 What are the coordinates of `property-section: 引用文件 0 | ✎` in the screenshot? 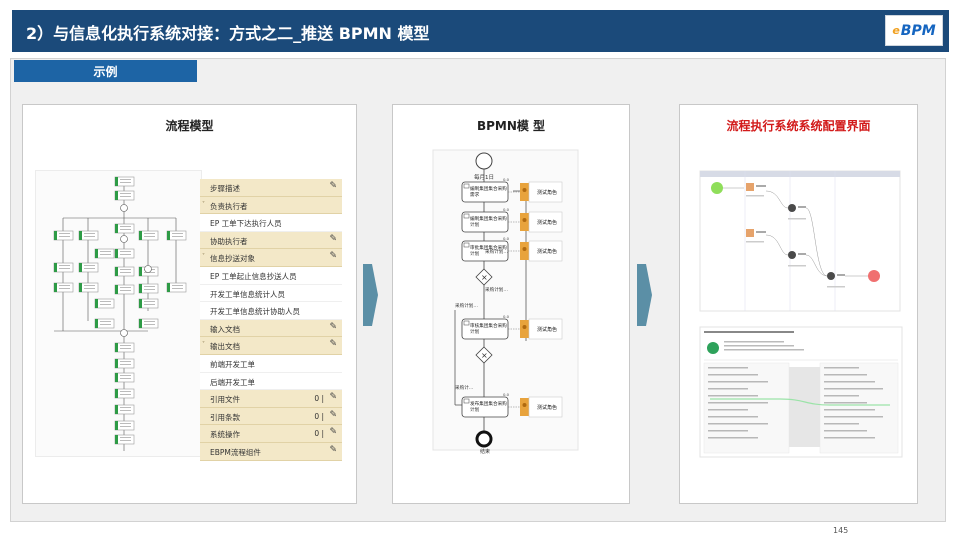 It's located at (271, 399).